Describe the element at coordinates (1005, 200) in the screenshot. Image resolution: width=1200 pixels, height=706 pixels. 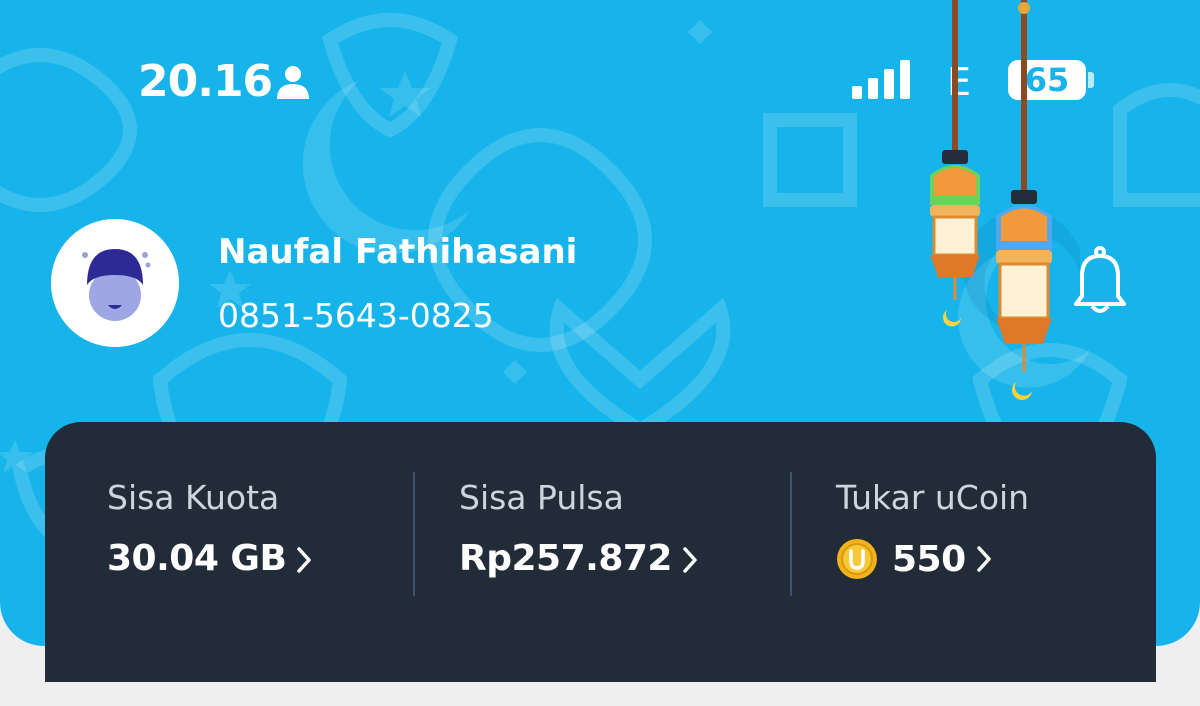
I see `lantern-decoration` at that location.